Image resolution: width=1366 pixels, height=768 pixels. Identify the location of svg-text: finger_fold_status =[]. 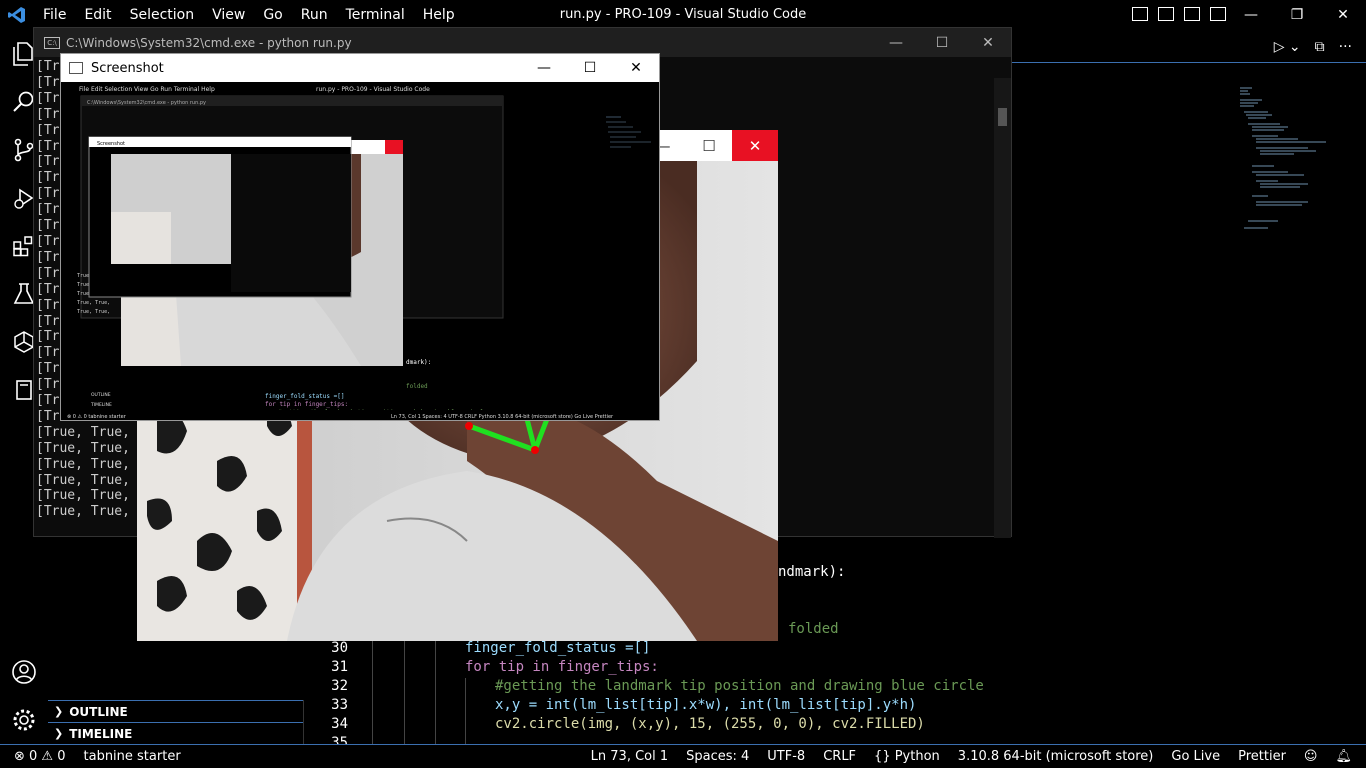
(304, 396).